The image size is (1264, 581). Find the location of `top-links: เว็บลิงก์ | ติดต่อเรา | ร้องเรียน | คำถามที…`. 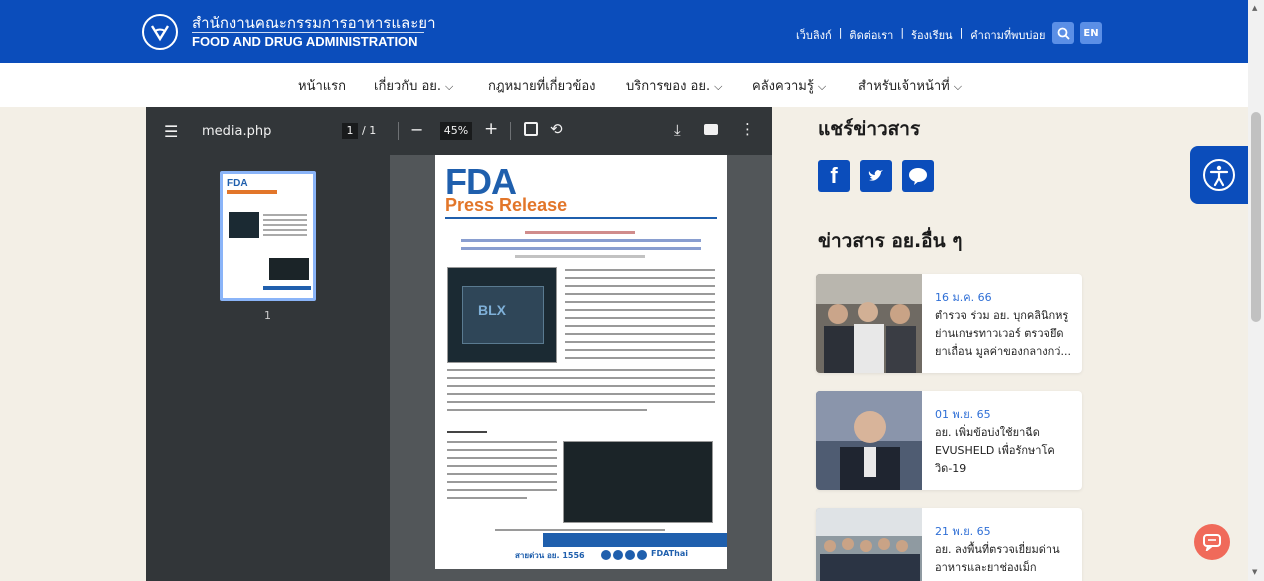

top-links: เว็บลิงก์ | ติดต่อเรา | ร้องเรียน | คำถามที… is located at coordinates (920, 35).